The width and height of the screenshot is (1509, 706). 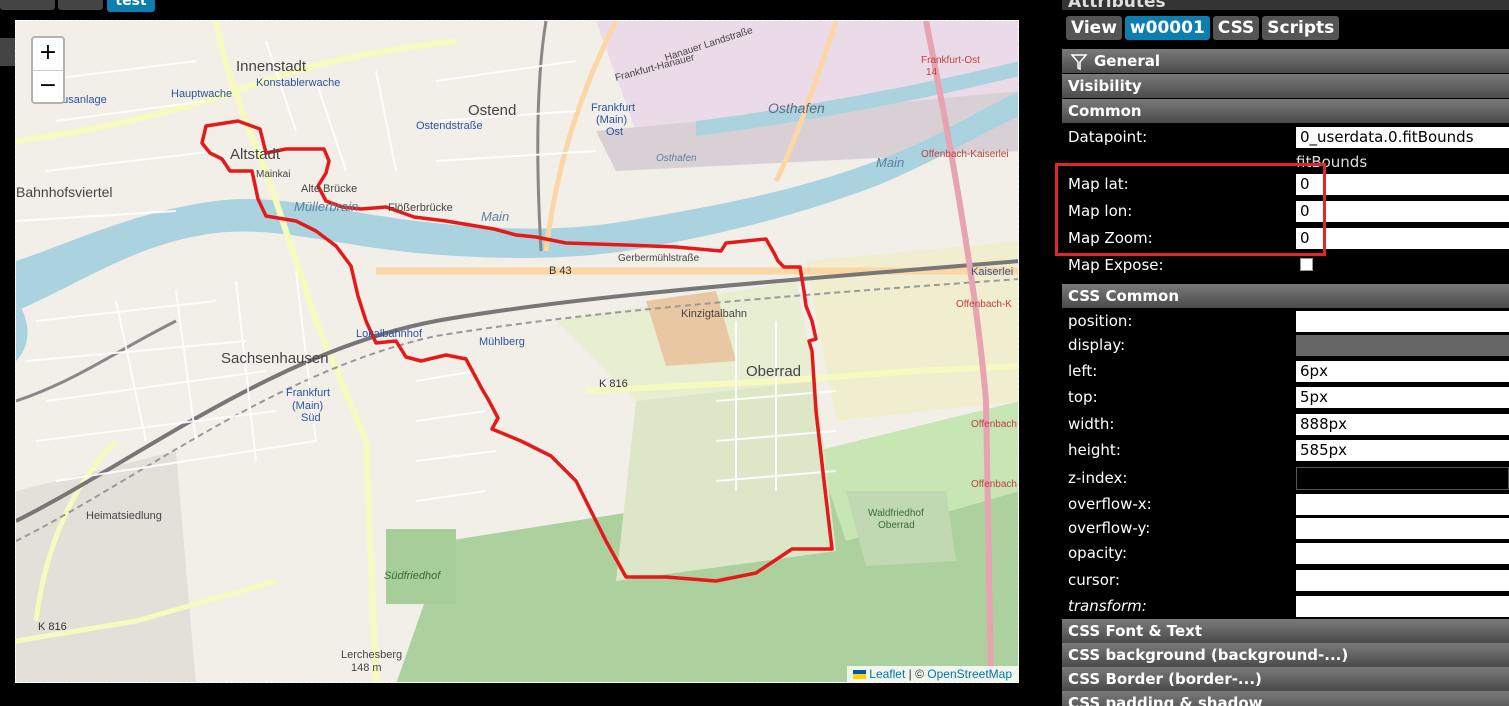 What do you see at coordinates (1109, 528) in the screenshot?
I see `css-label: overflow-y:` at bounding box center [1109, 528].